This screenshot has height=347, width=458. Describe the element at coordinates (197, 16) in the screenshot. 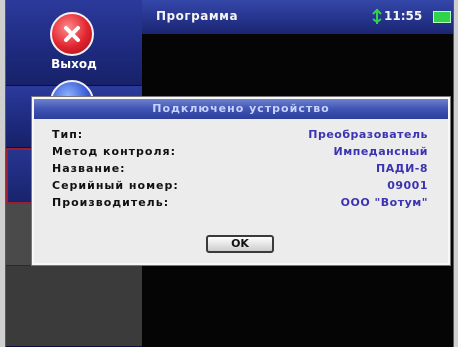

I see `program-title: Программа` at that location.